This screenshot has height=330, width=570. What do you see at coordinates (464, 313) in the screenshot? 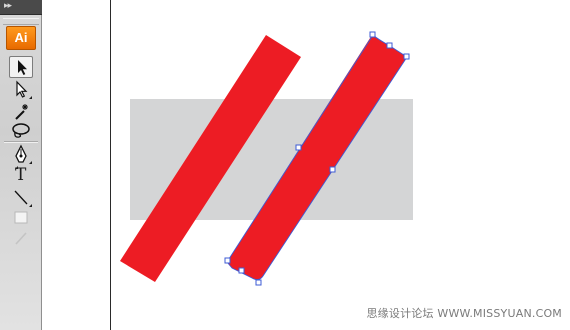
I see `site-watermark: 思缘设计论坛 WWW.MISSYUAN.COM` at bounding box center [464, 313].